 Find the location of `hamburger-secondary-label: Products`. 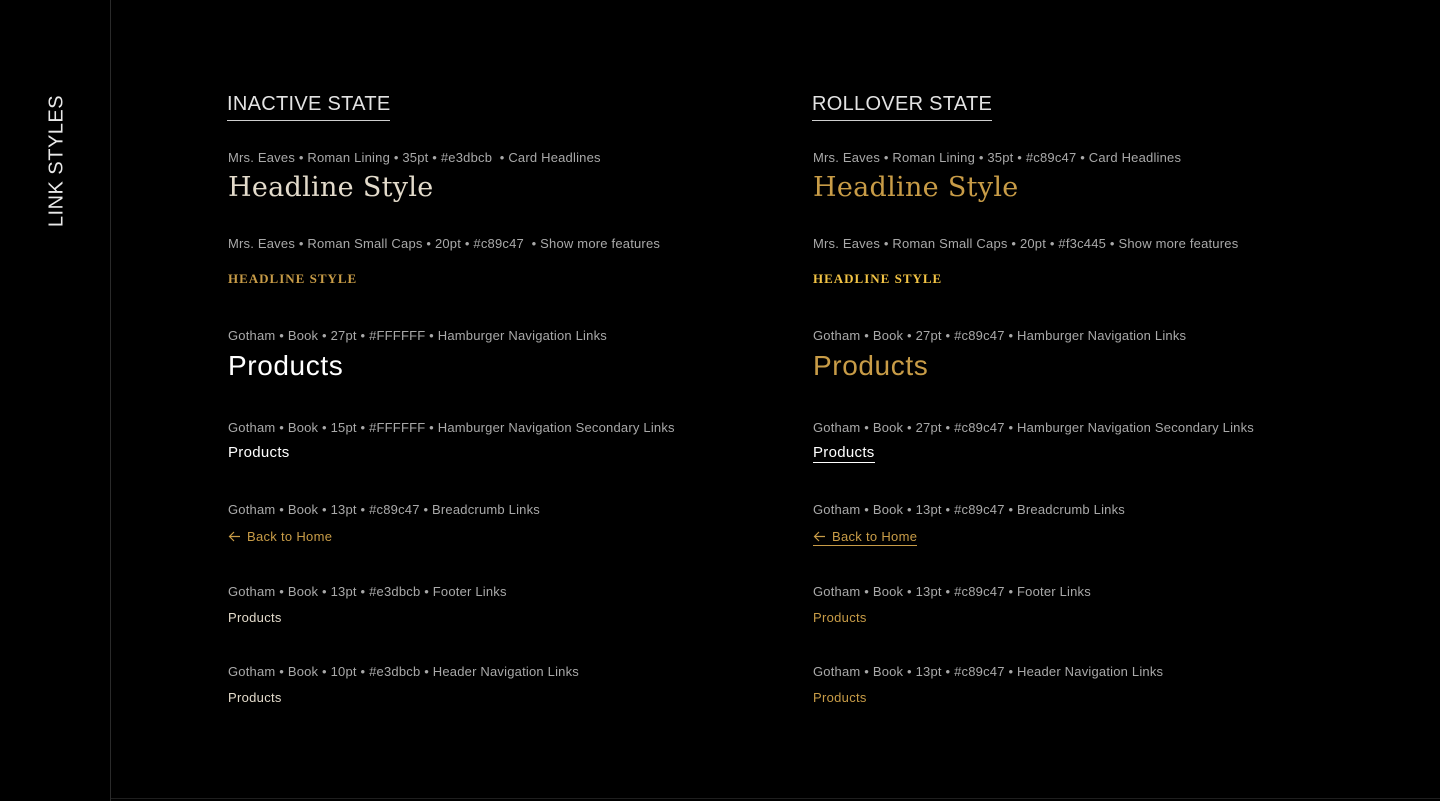

hamburger-secondary-label: Products is located at coordinates (844, 453).